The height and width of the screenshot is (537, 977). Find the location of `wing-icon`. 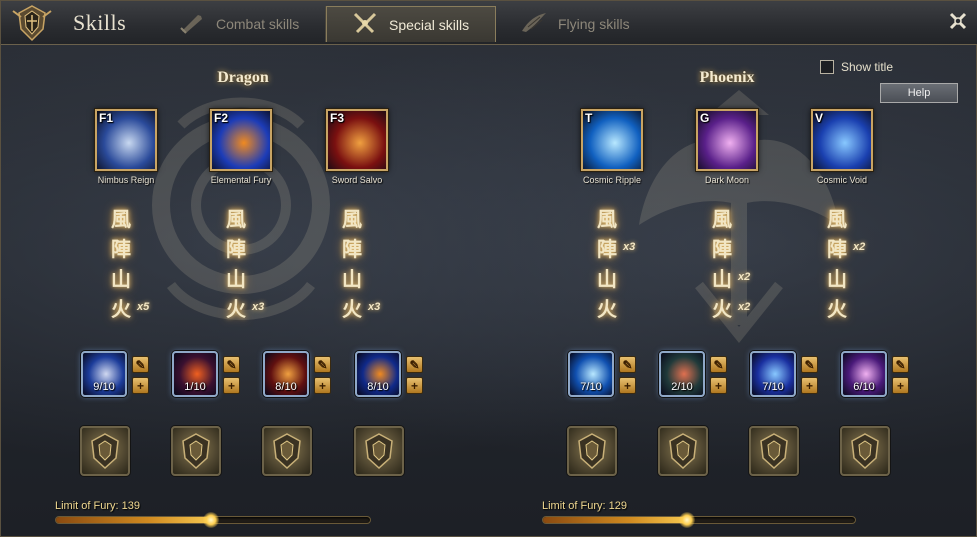

wing-icon is located at coordinates (534, 24).